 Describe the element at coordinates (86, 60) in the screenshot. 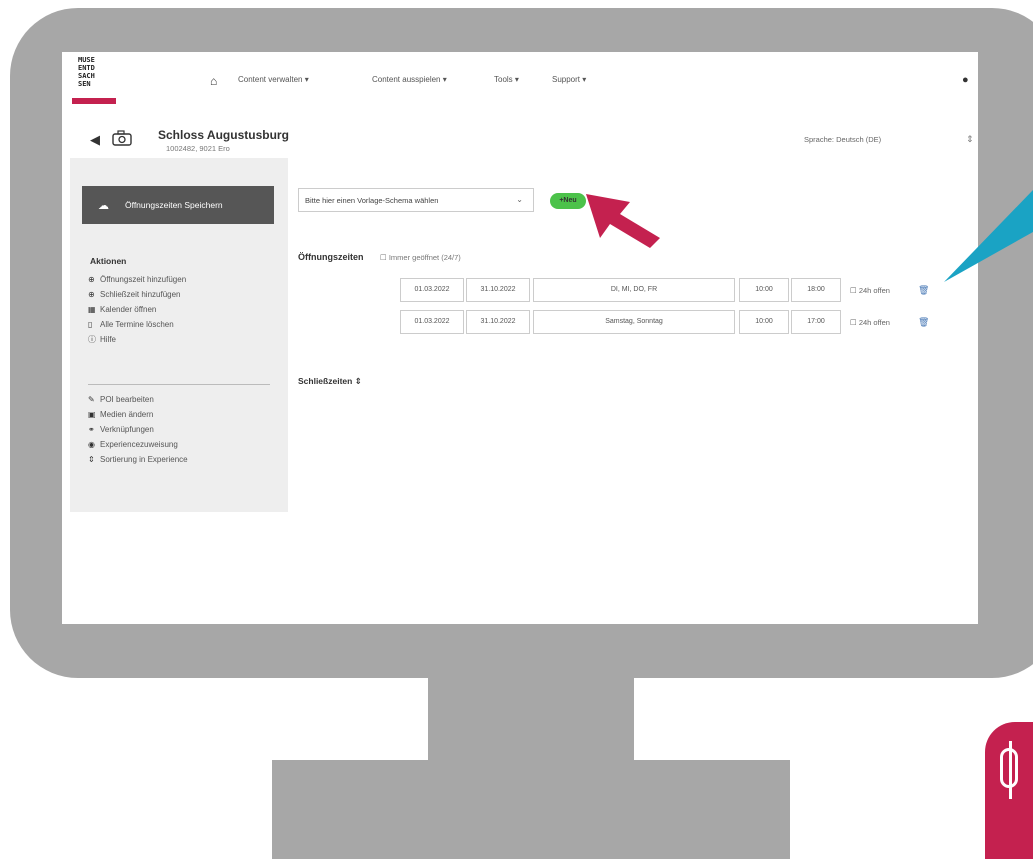

I see `logo-line: MUSE` at that location.